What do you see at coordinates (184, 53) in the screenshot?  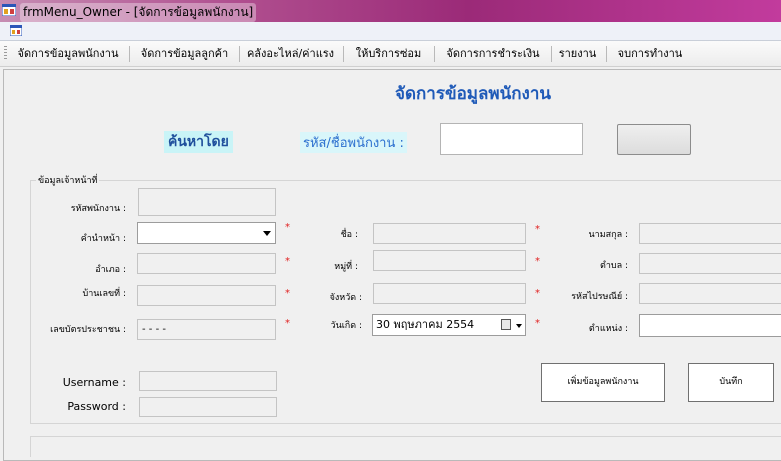 I see `menu-item-customer: จัดการข้อมูลลูกค้า` at bounding box center [184, 53].